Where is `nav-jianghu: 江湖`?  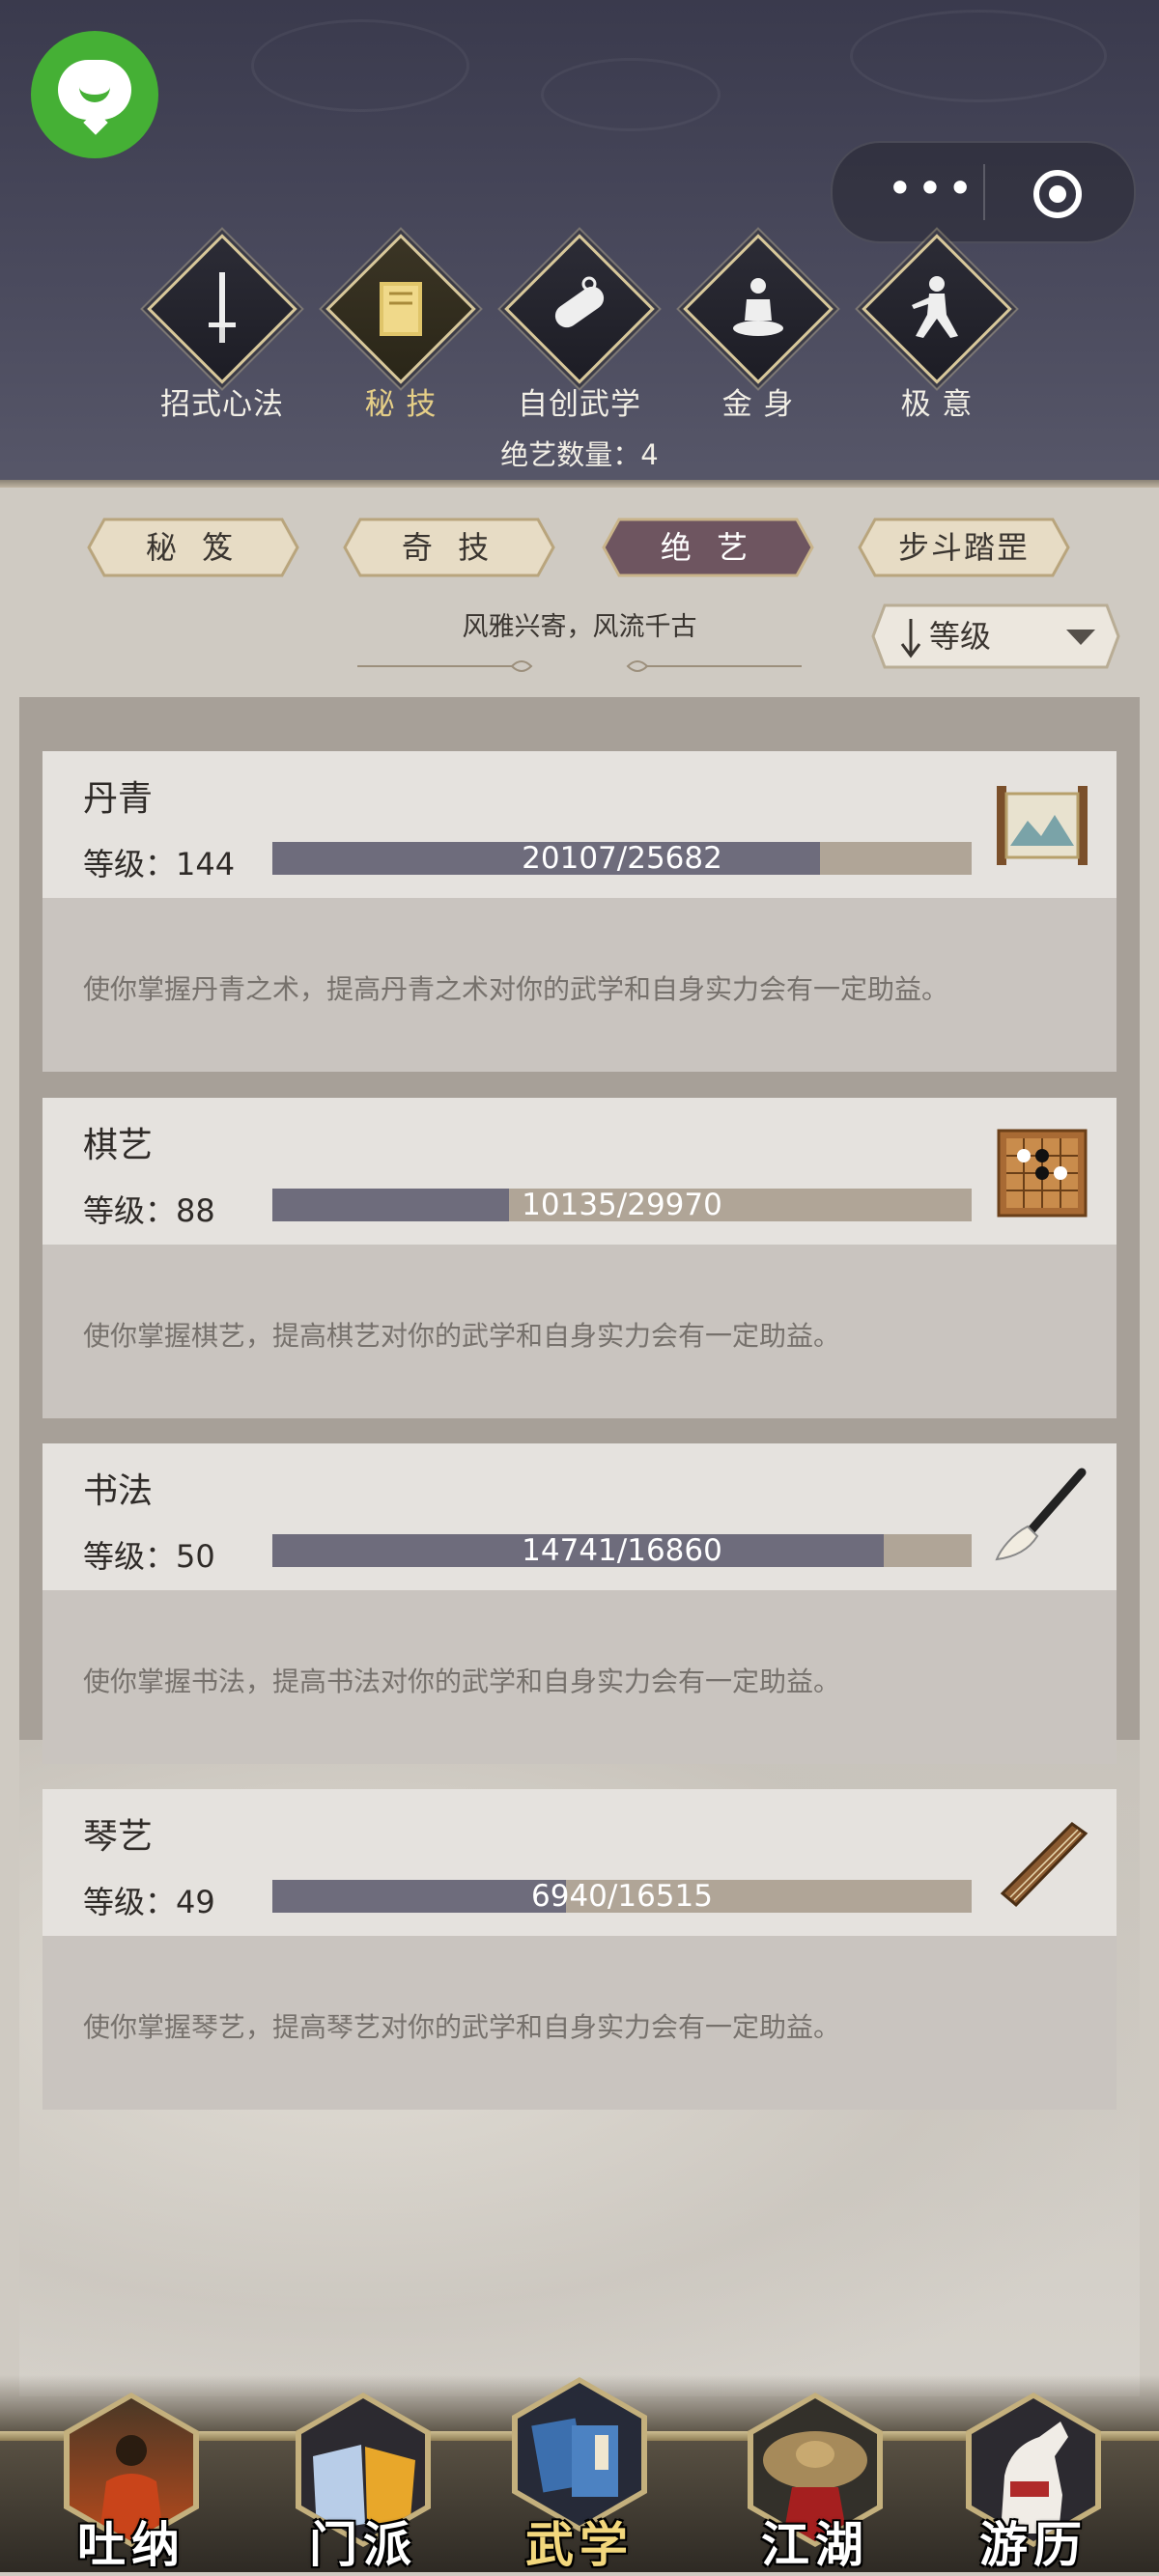
nav-jianghu: 江湖 is located at coordinates (815, 2474).